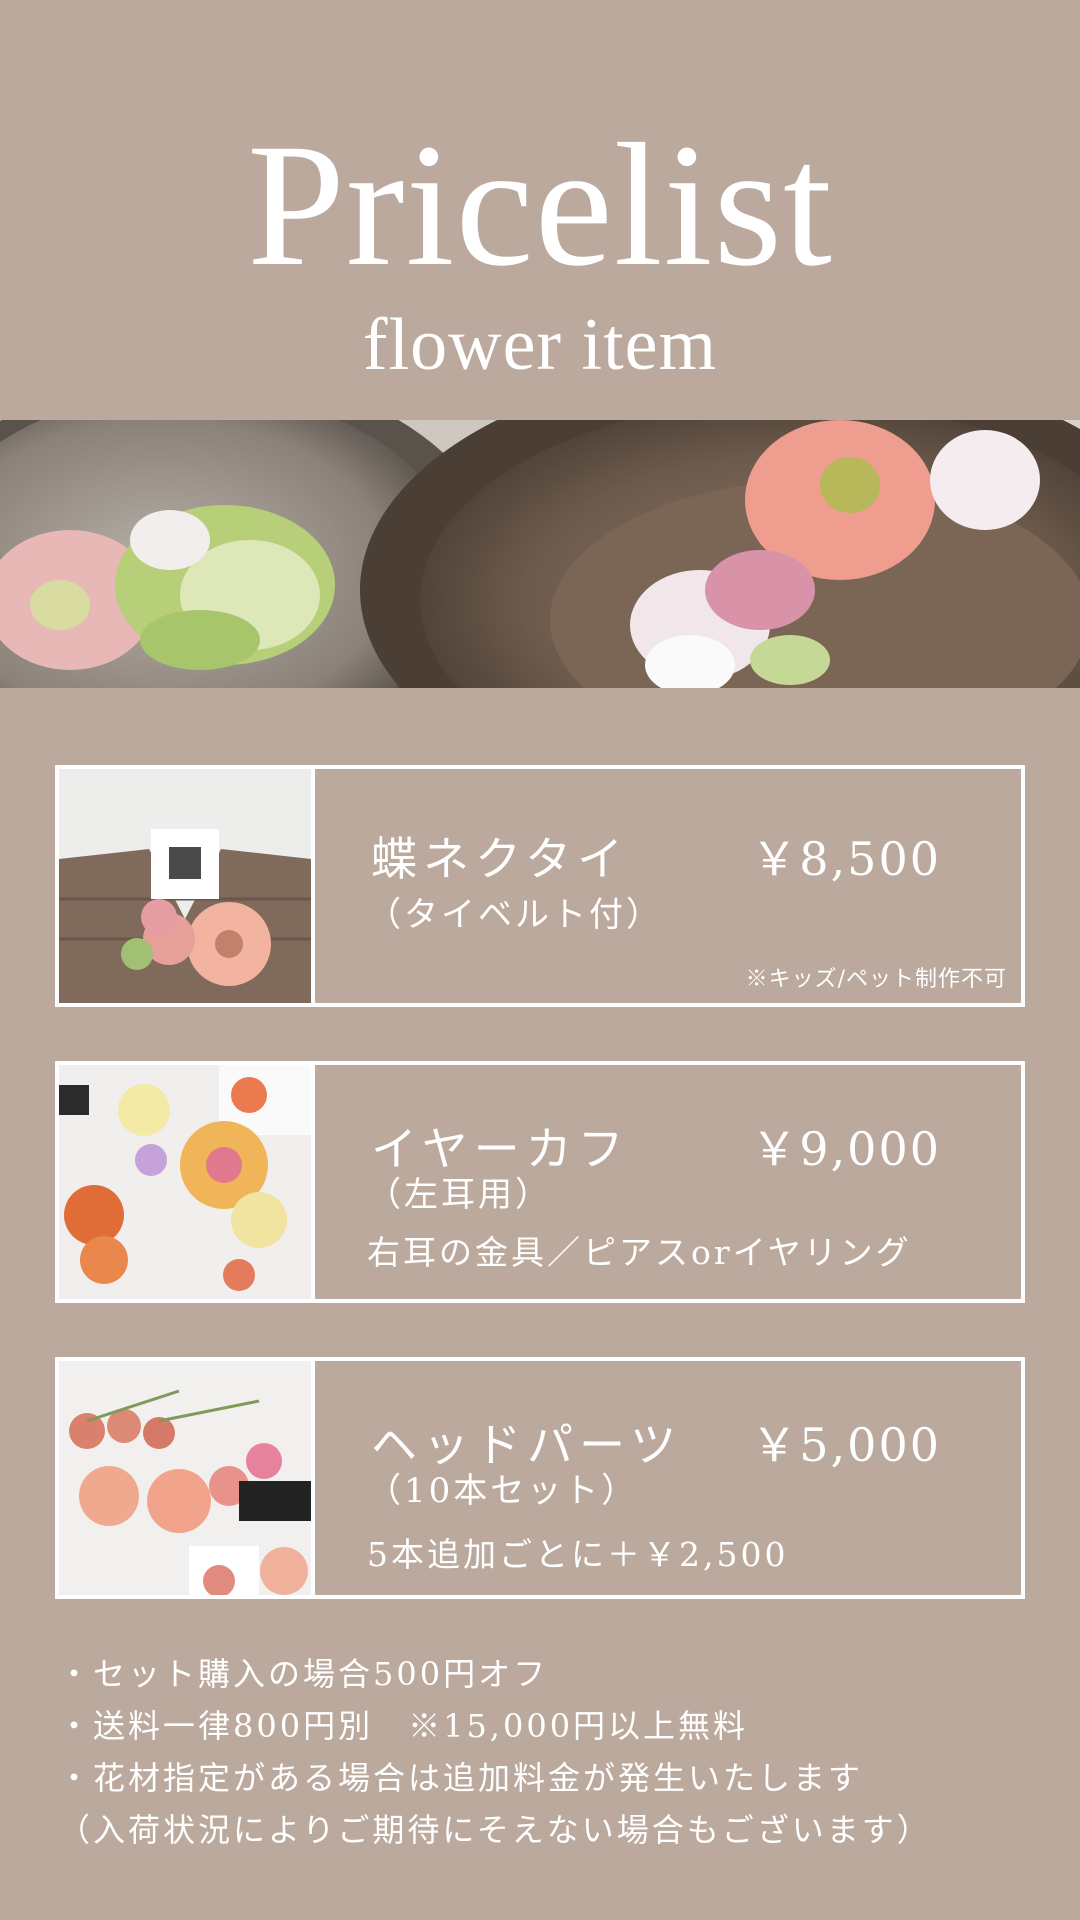 Image resolution: width=1080 pixels, height=1920 pixels. Describe the element at coordinates (503, 1491) in the screenshot. I see `item-subtitle: （10本セット）` at that location.